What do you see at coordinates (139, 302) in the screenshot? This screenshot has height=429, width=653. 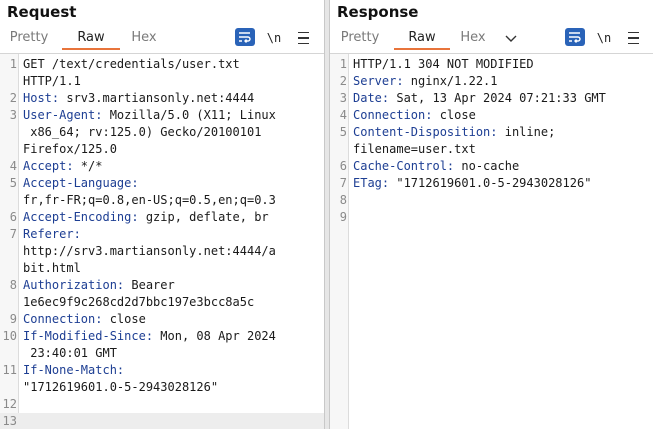 I see `header-value: 1e6ec9f9c268cd2d7bbc197e3bcc8a5c` at bounding box center [139, 302].